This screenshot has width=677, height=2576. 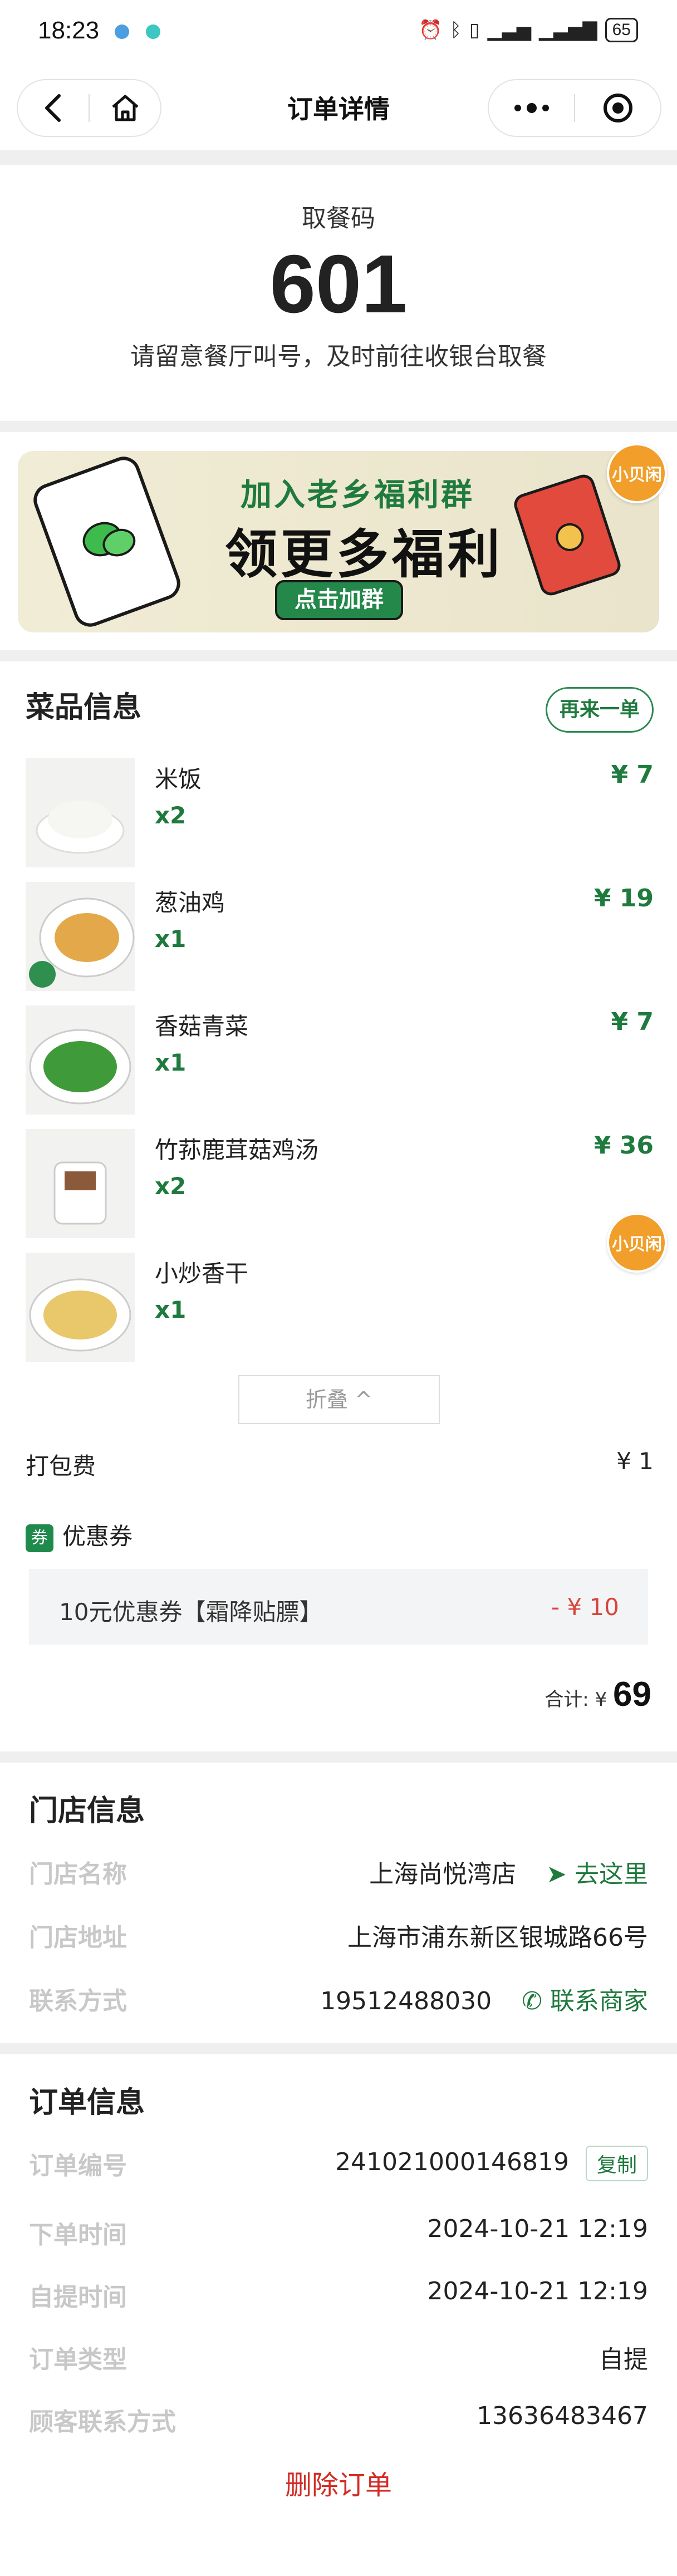 What do you see at coordinates (87, 2102) in the screenshot?
I see `section-title-order: 订单信息` at bounding box center [87, 2102].